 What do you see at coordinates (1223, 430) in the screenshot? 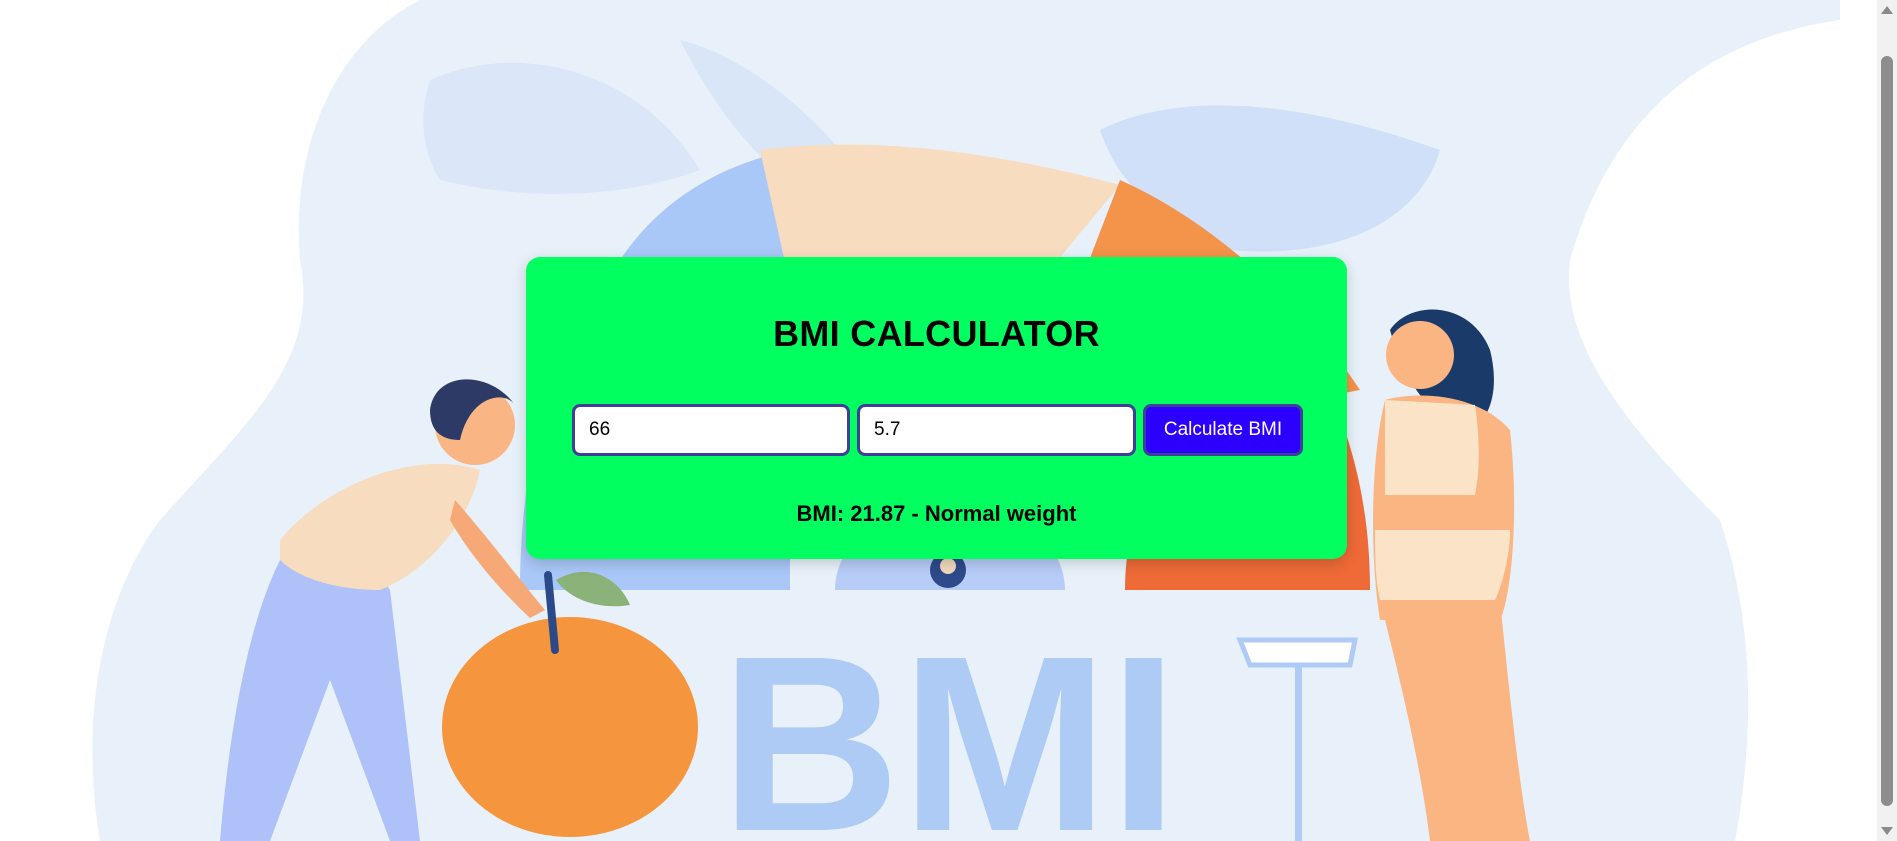
I see `calculate-bmi-button: Calculate BMI` at bounding box center [1223, 430].